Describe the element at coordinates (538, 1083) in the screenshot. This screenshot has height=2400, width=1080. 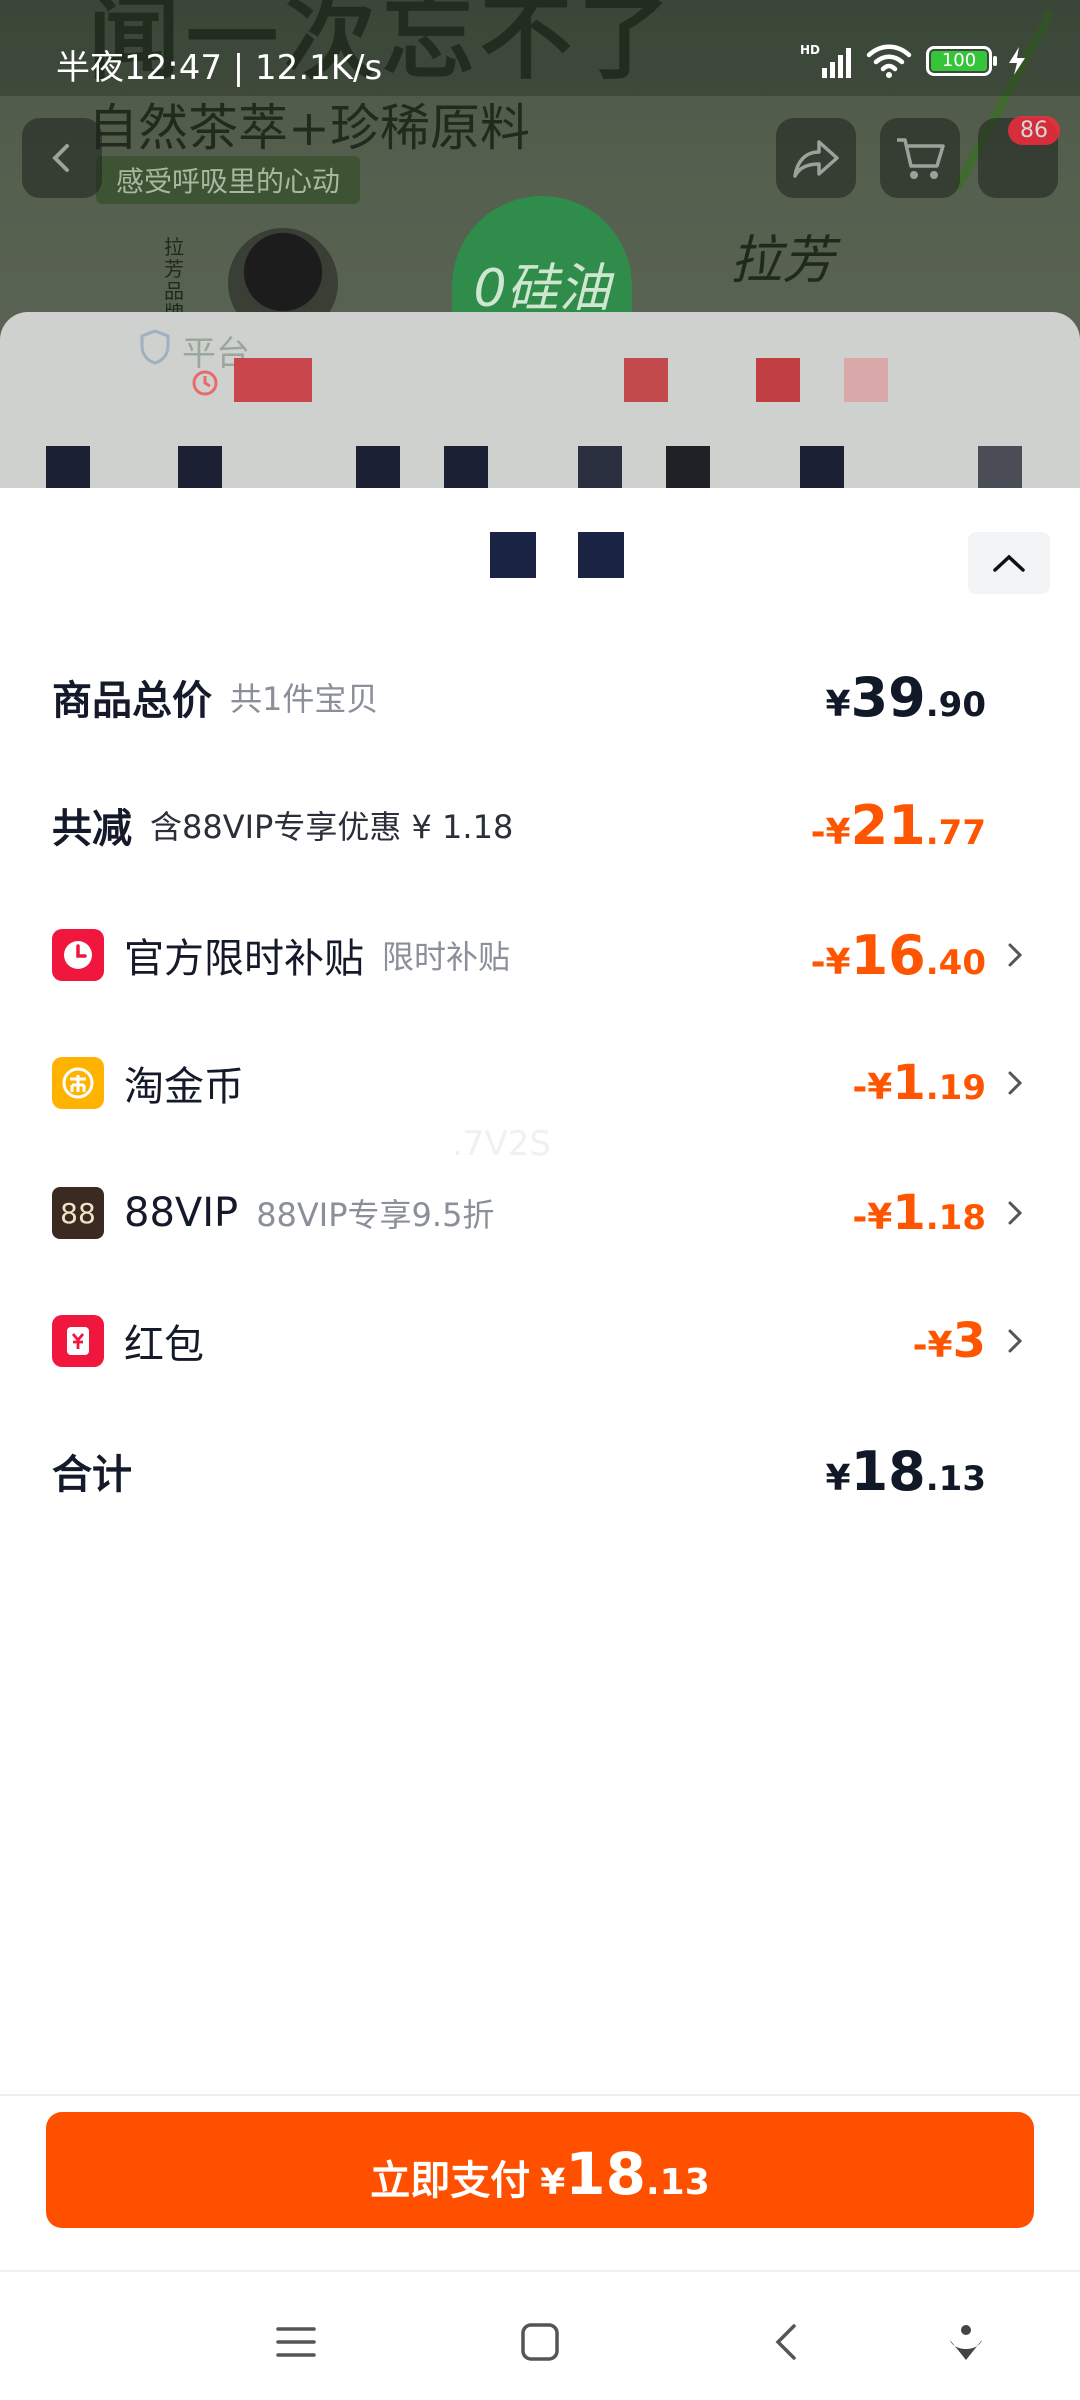
I see `row-taojinbi: 淘金币 -¥1.19` at that location.